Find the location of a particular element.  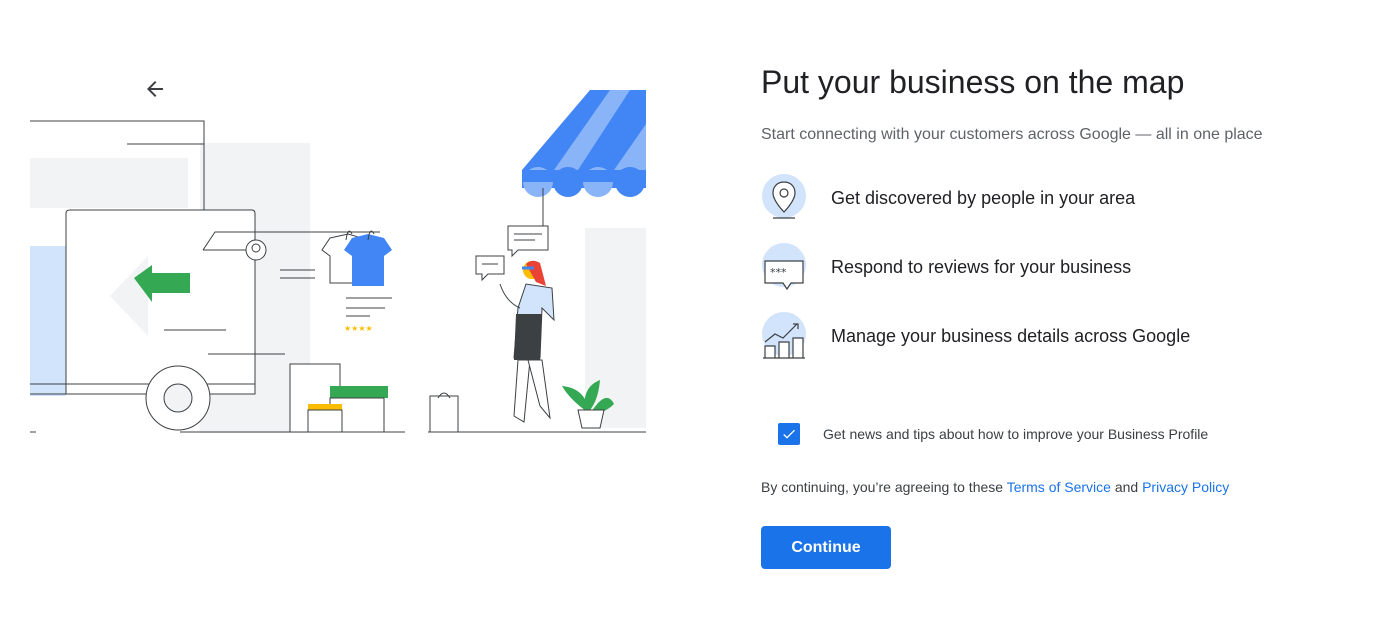

privacy-policy-link: Privacy Policy is located at coordinates (1185, 487).